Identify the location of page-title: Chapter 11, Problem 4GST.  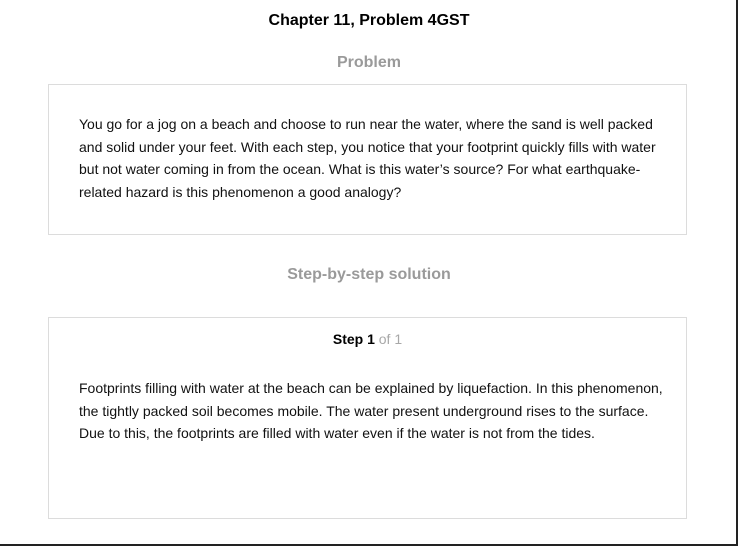
(369, 20).